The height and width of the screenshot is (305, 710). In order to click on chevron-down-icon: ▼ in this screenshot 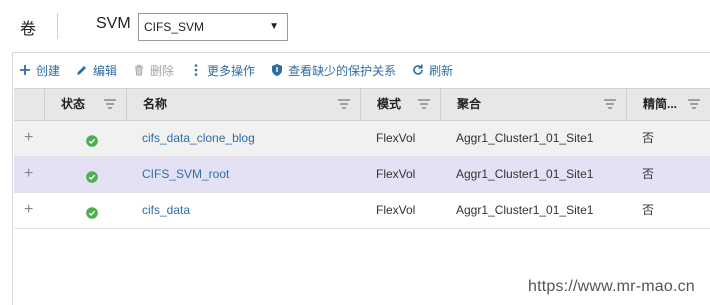, I will do `click(274, 26)`.